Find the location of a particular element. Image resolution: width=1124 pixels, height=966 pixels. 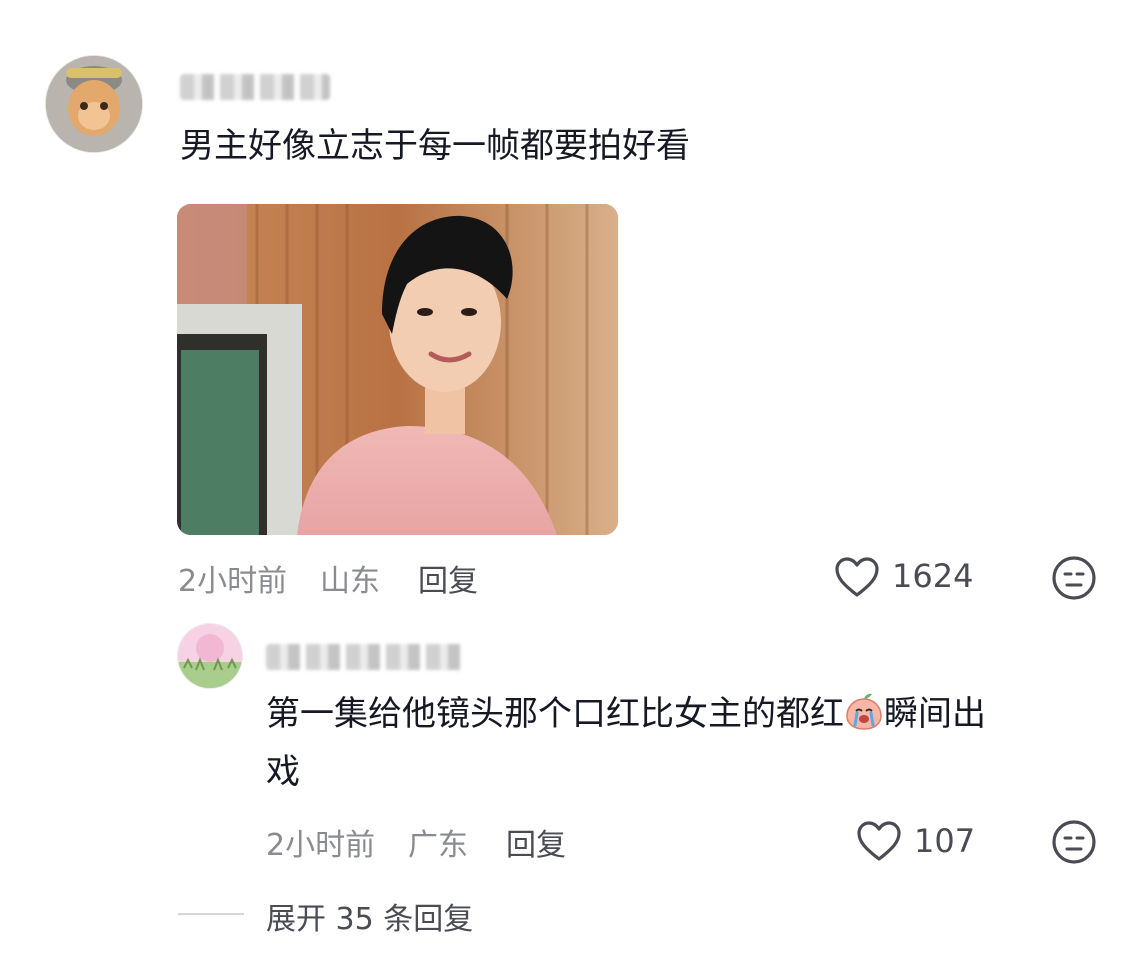

reply-text-line2: 戏 is located at coordinates (283, 772).